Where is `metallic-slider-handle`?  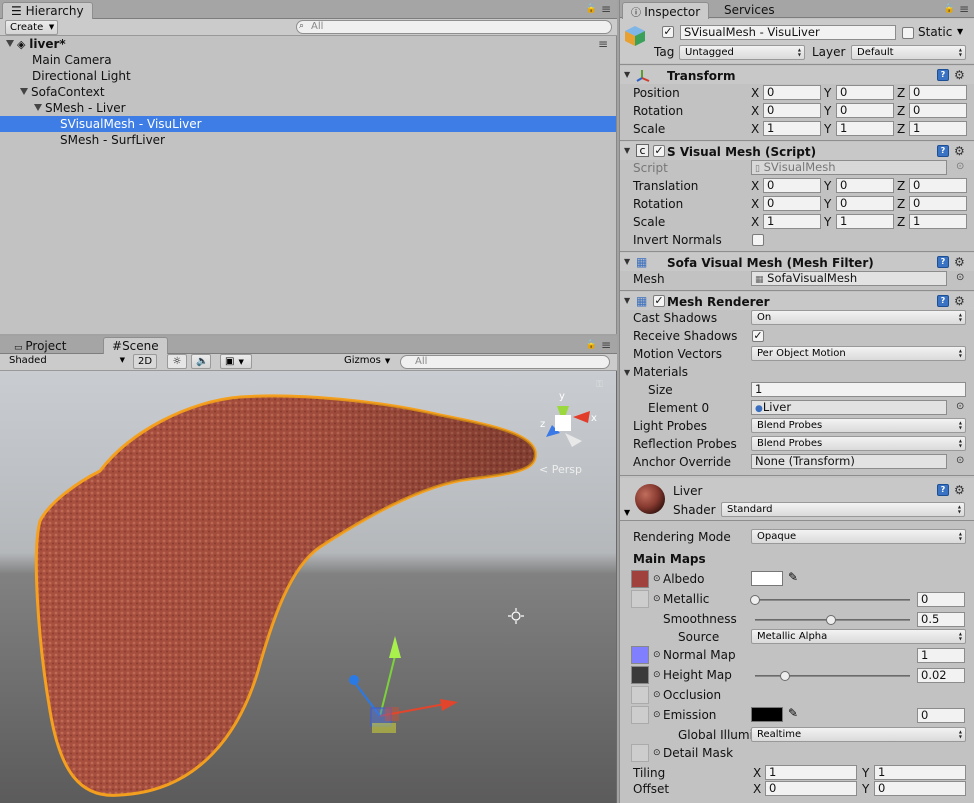 metallic-slider-handle is located at coordinates (755, 600).